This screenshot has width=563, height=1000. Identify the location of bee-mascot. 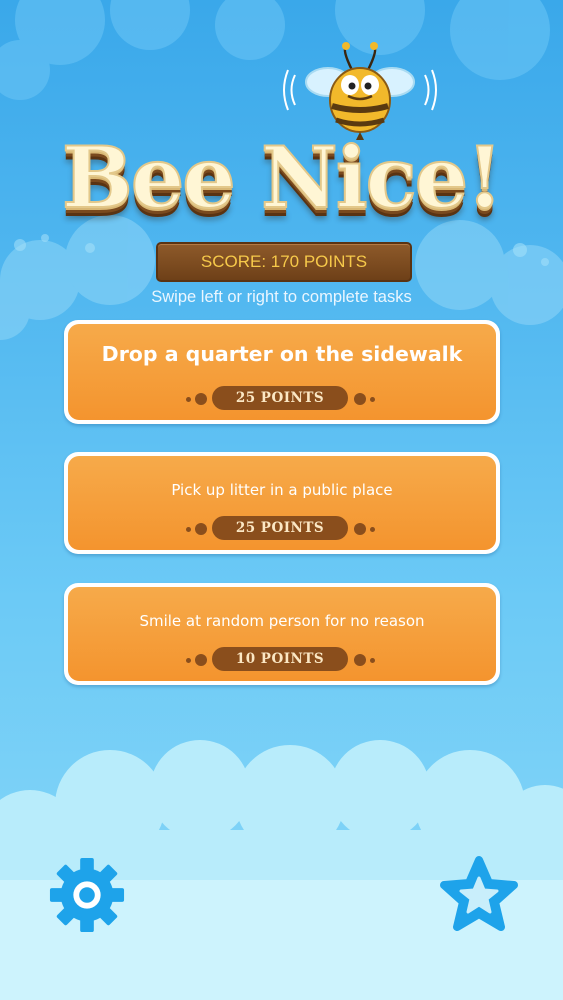
(360, 91).